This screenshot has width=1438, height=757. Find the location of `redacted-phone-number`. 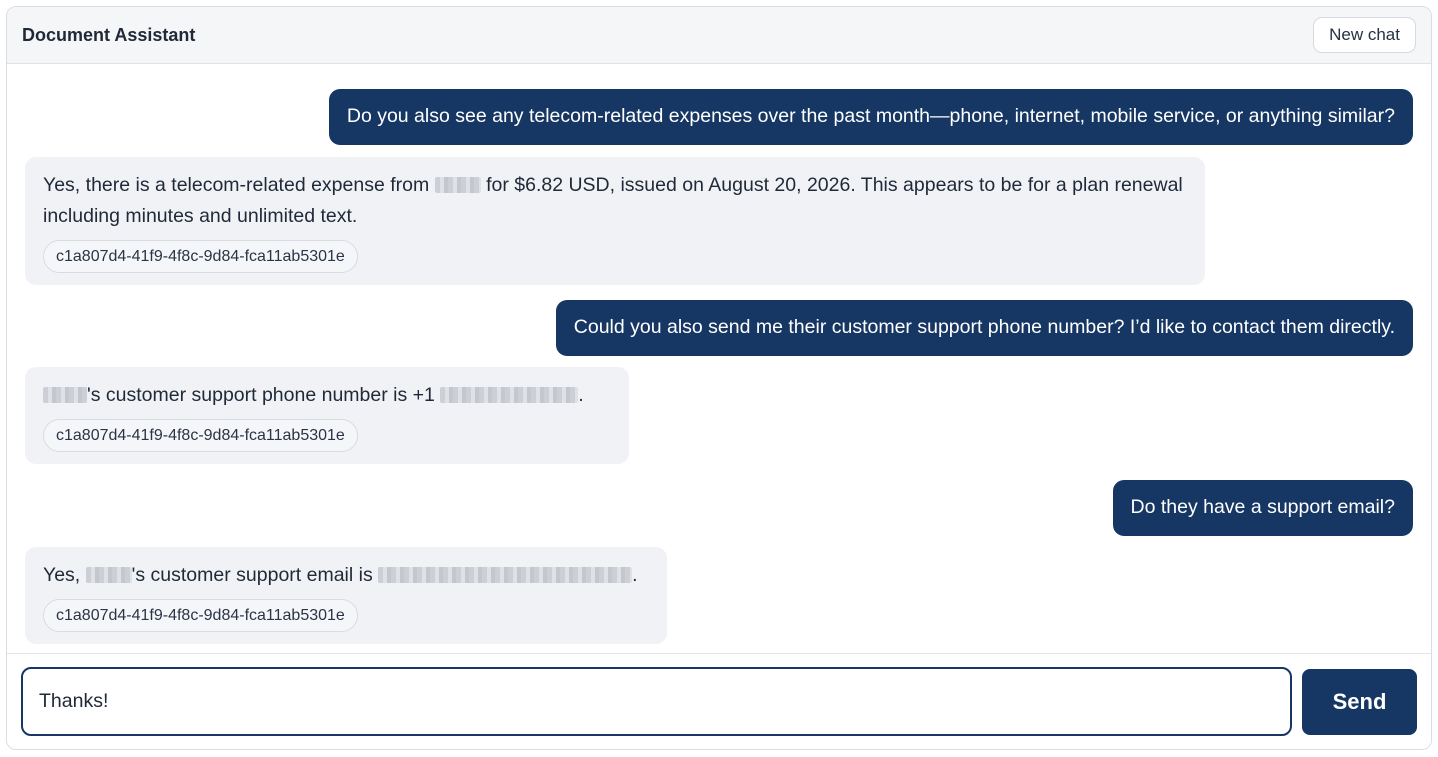

redacted-phone-number is located at coordinates (509, 395).